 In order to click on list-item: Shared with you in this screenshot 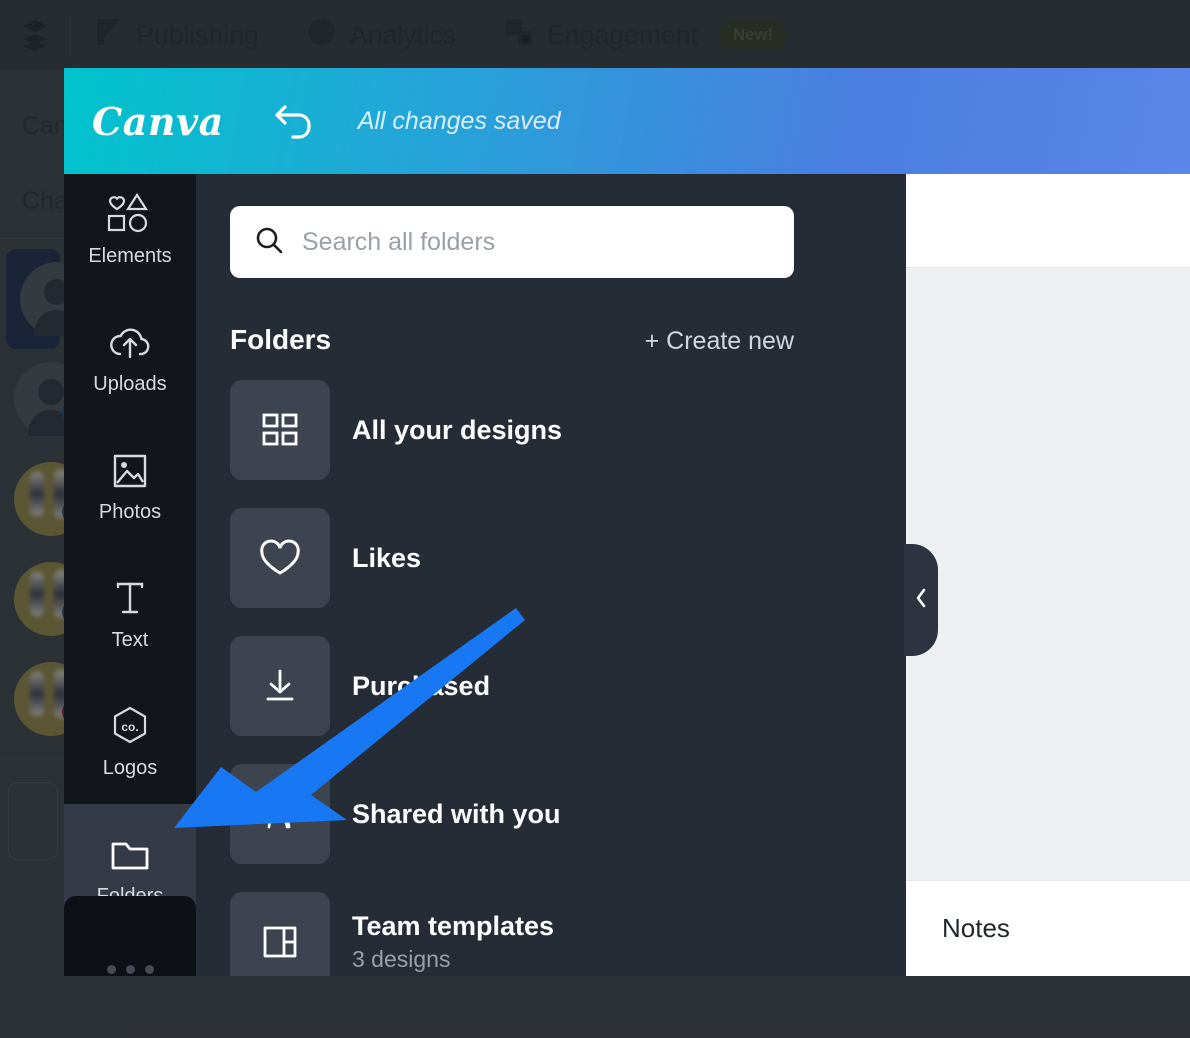, I will do `click(554, 814)`.